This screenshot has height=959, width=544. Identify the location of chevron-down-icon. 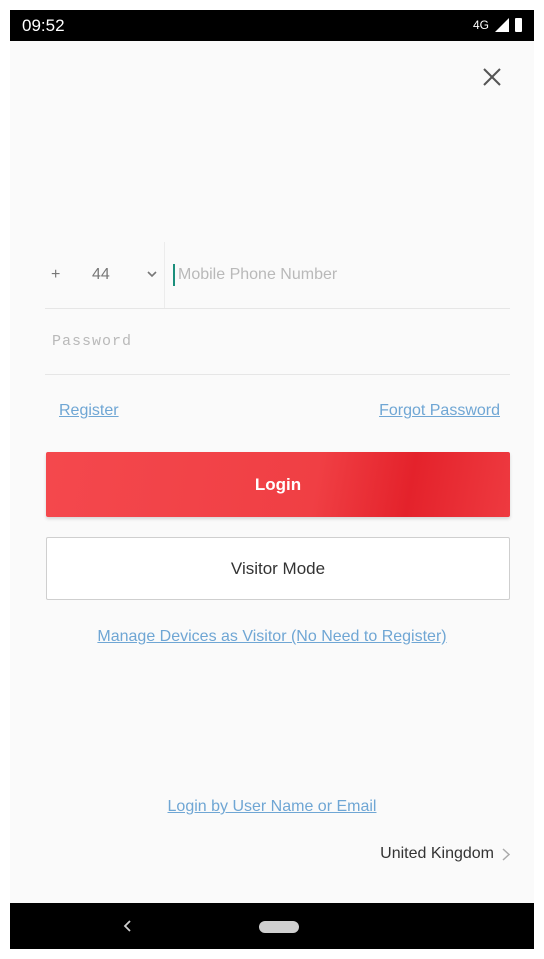
(152, 274).